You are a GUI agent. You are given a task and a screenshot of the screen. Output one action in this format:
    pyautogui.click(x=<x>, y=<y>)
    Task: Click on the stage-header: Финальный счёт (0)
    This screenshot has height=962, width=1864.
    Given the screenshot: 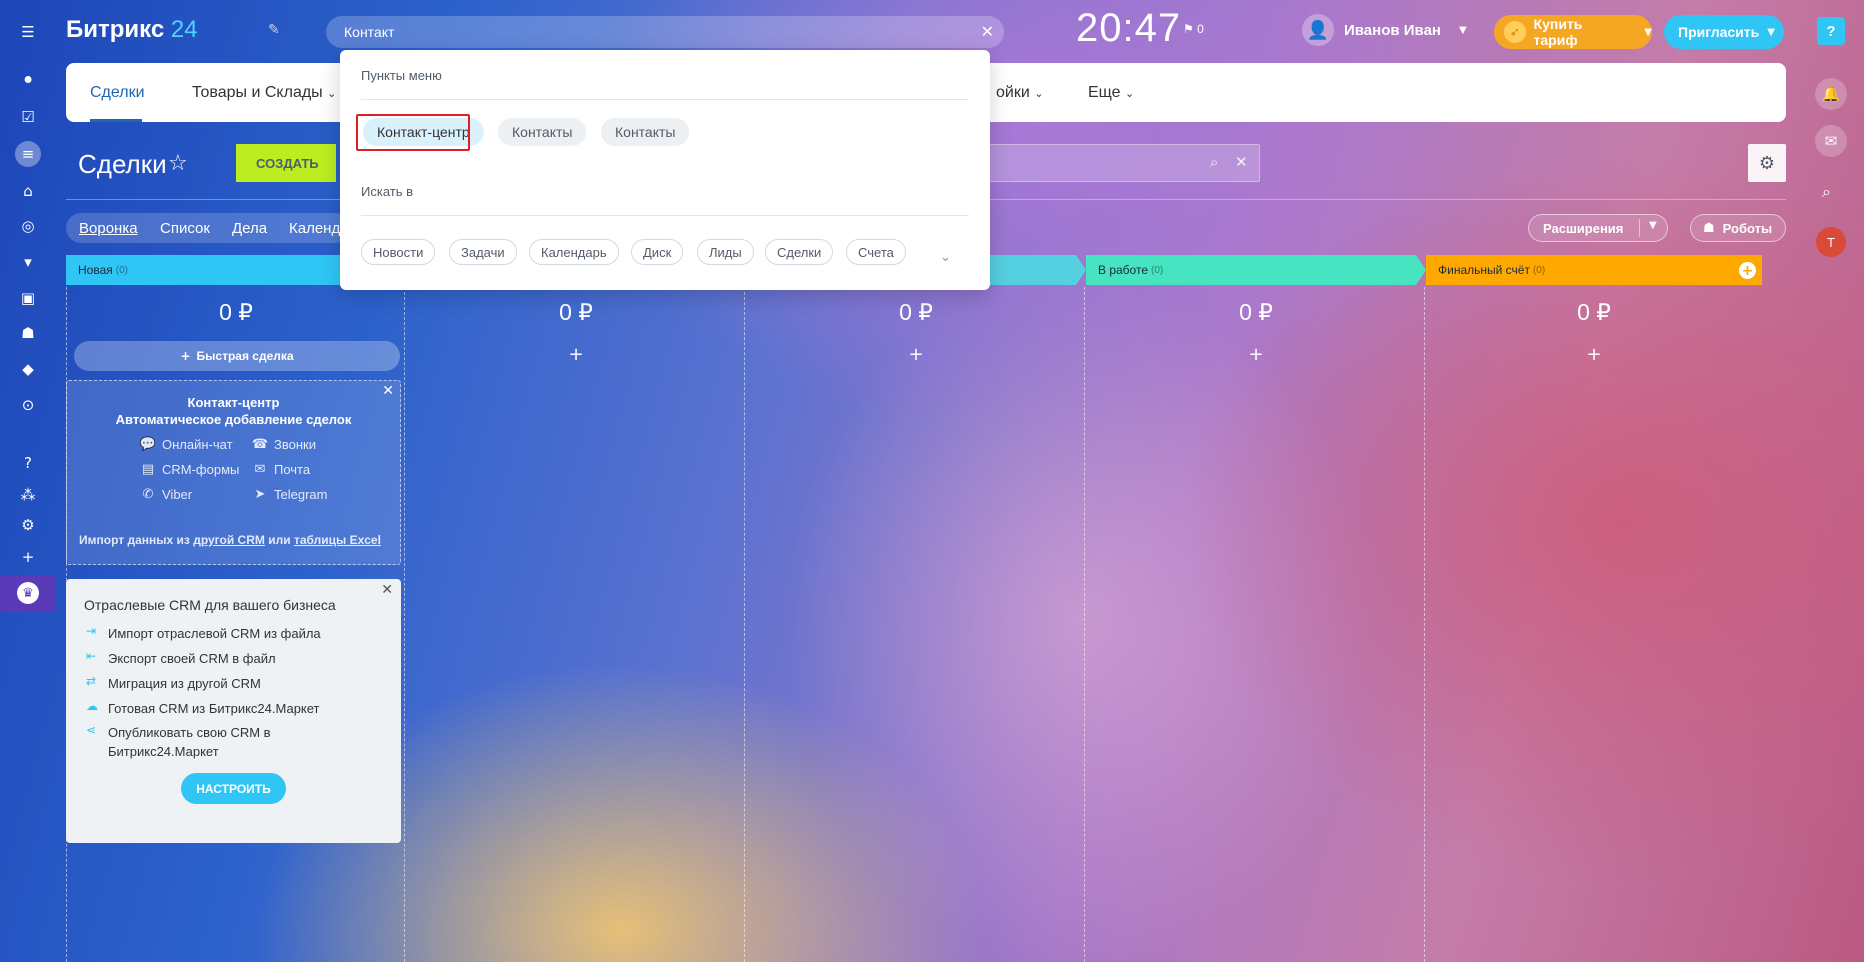 What is the action you would take?
    pyautogui.click(x=1594, y=270)
    